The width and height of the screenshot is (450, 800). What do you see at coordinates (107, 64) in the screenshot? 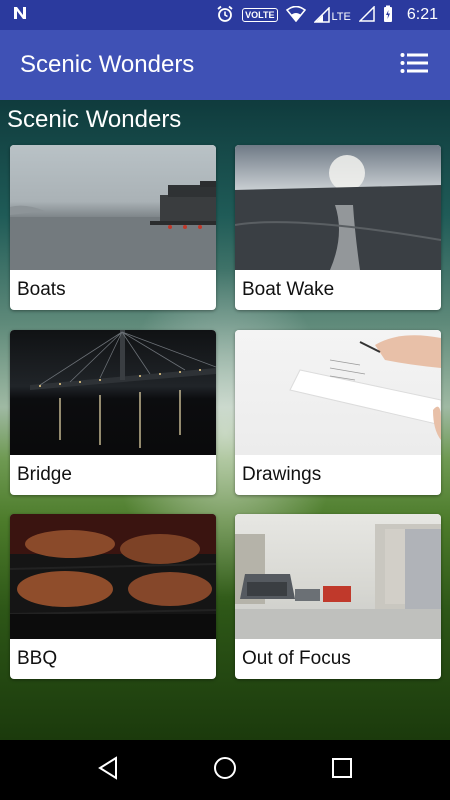
I see `app-title: Scenic Wonders` at bounding box center [107, 64].